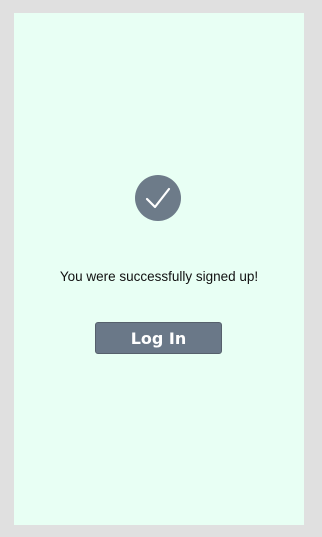  I want to click on checkmark-glyph, so click(158, 198).